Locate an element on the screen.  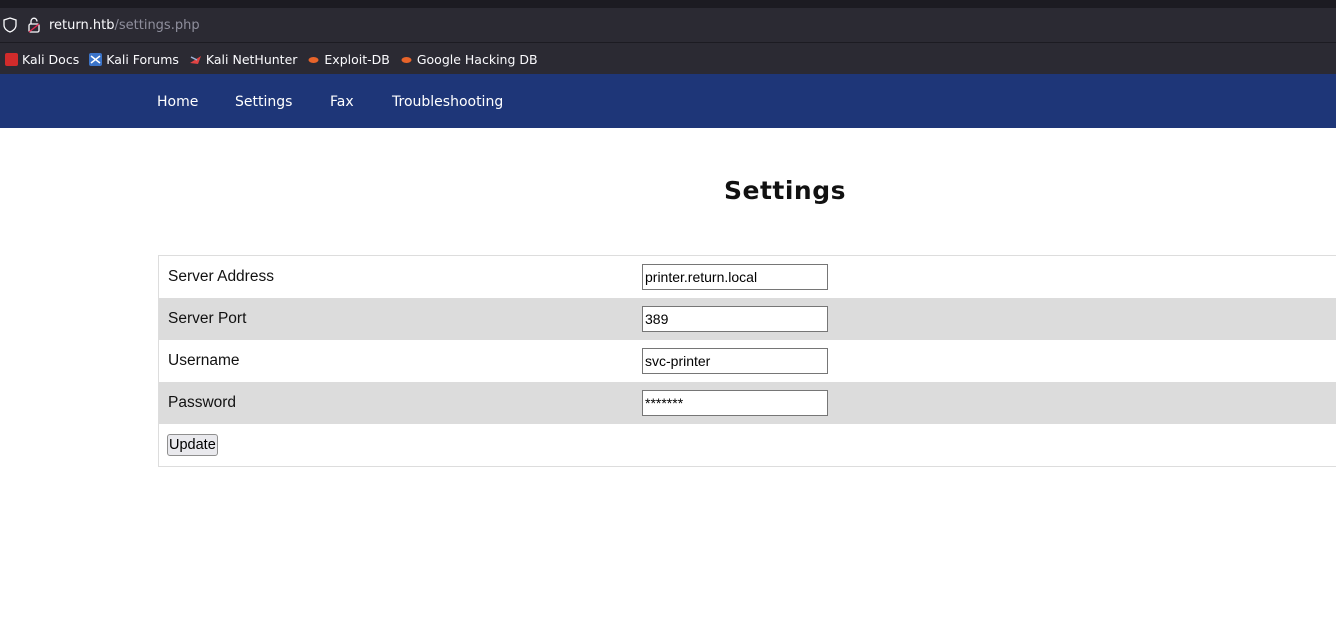
nav-home-link: Home is located at coordinates (177, 101).